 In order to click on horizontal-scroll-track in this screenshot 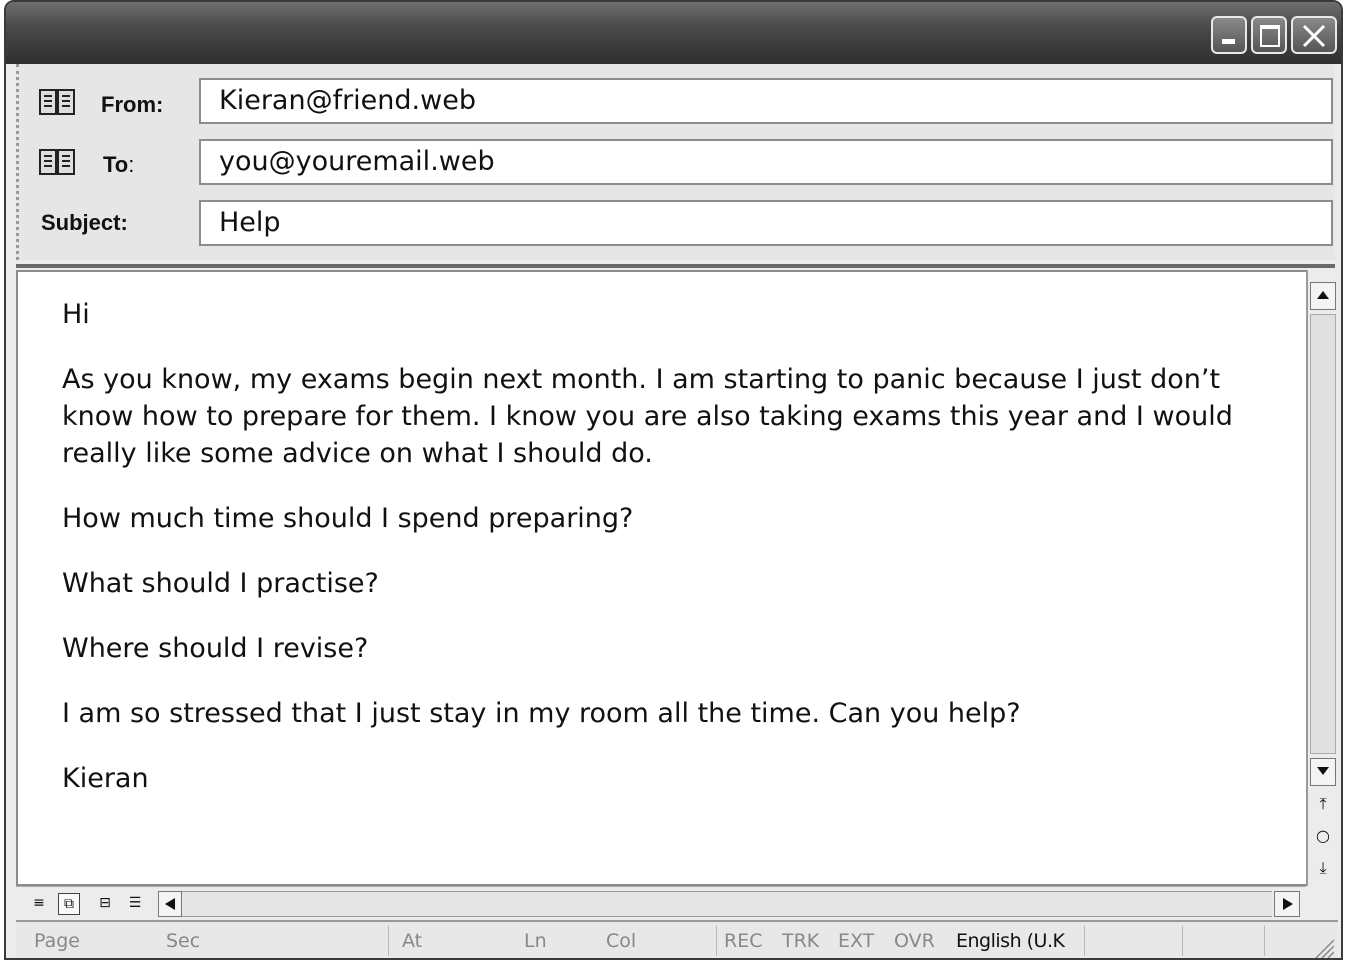, I will do `click(727, 904)`.